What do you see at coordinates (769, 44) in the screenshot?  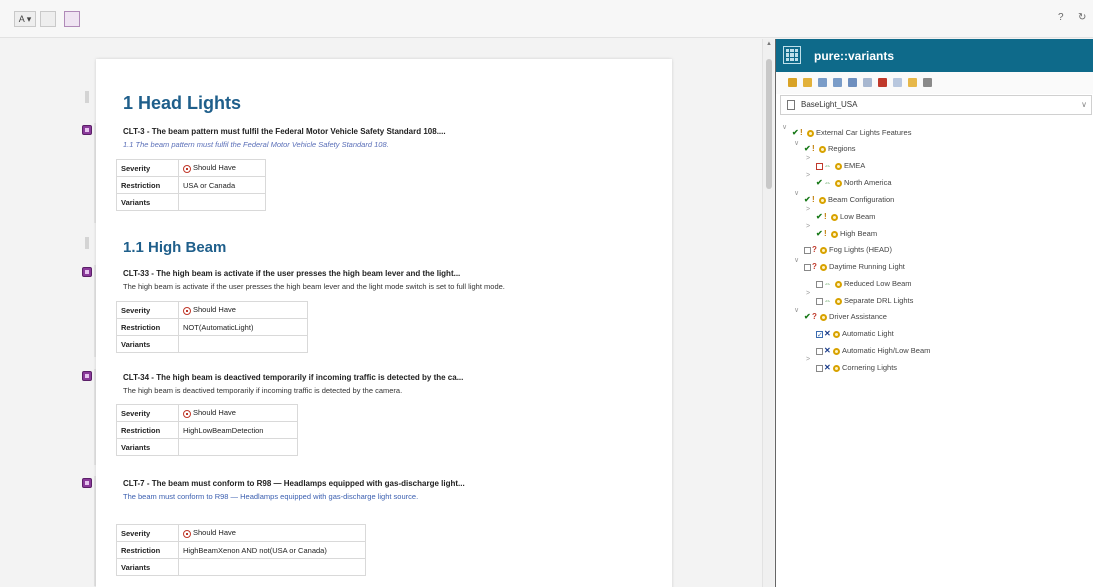 I see `scroll-up-icon: ▲` at bounding box center [769, 44].